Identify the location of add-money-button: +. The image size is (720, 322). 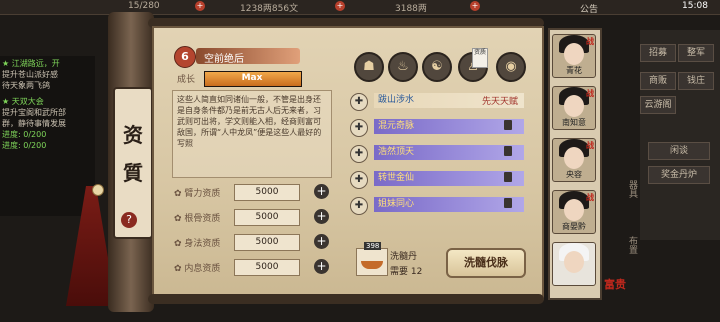
(340, 6).